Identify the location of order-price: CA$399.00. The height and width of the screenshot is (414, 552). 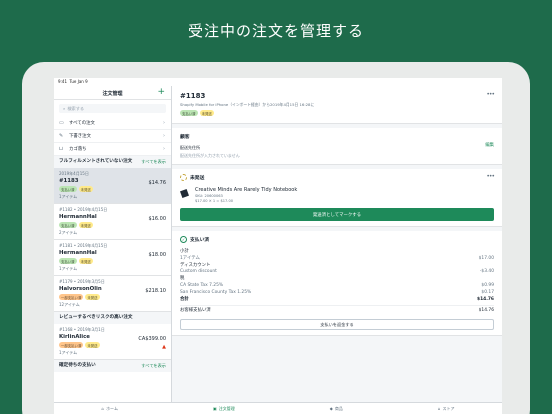
(152, 339).